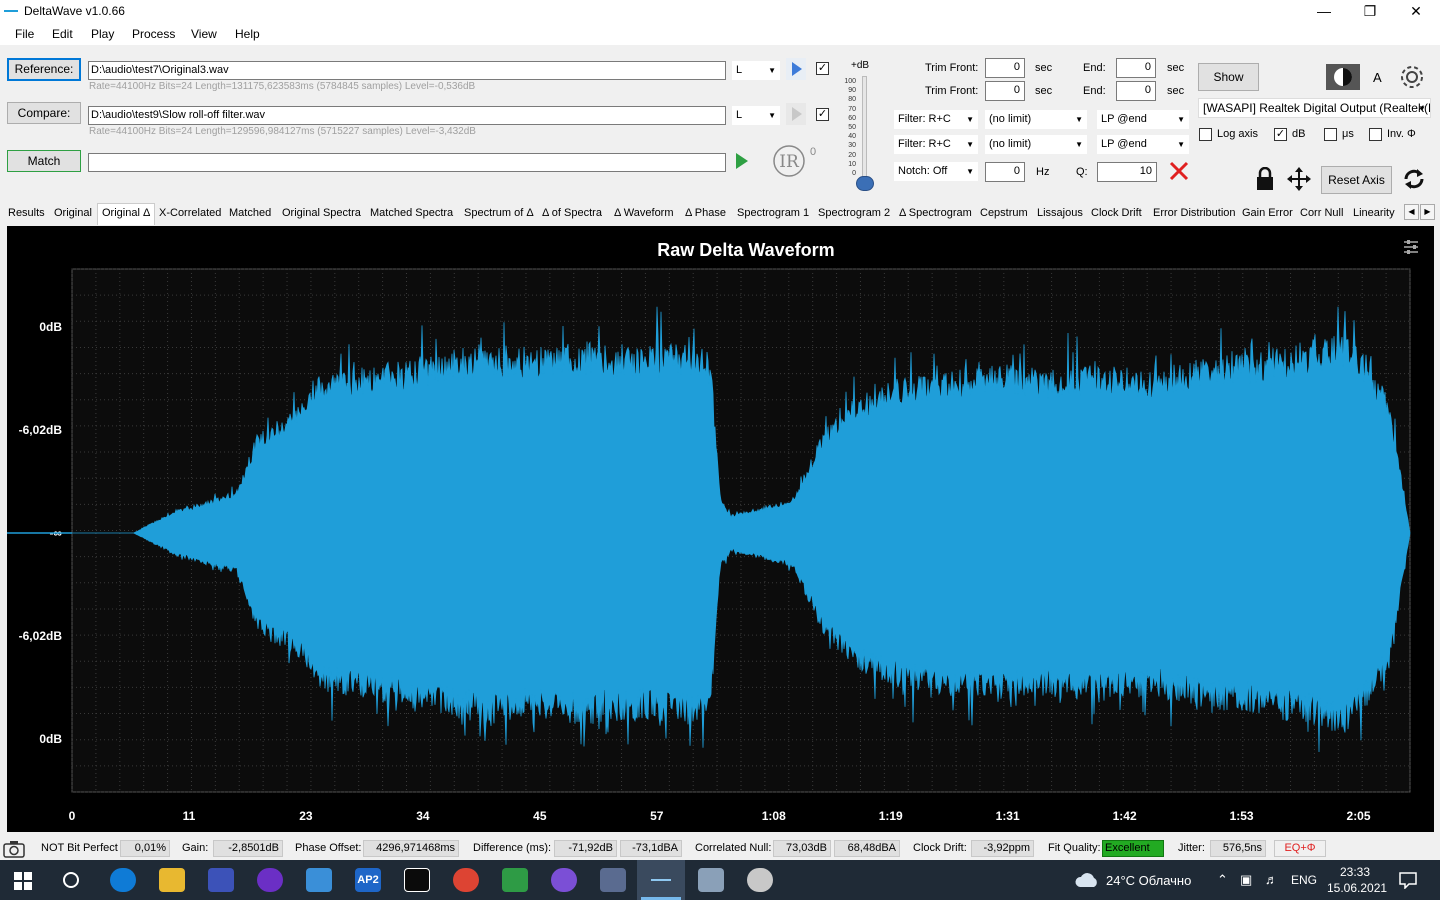 This screenshot has width=1440, height=900. What do you see at coordinates (742, 161) in the screenshot?
I see `run-match-icon` at bounding box center [742, 161].